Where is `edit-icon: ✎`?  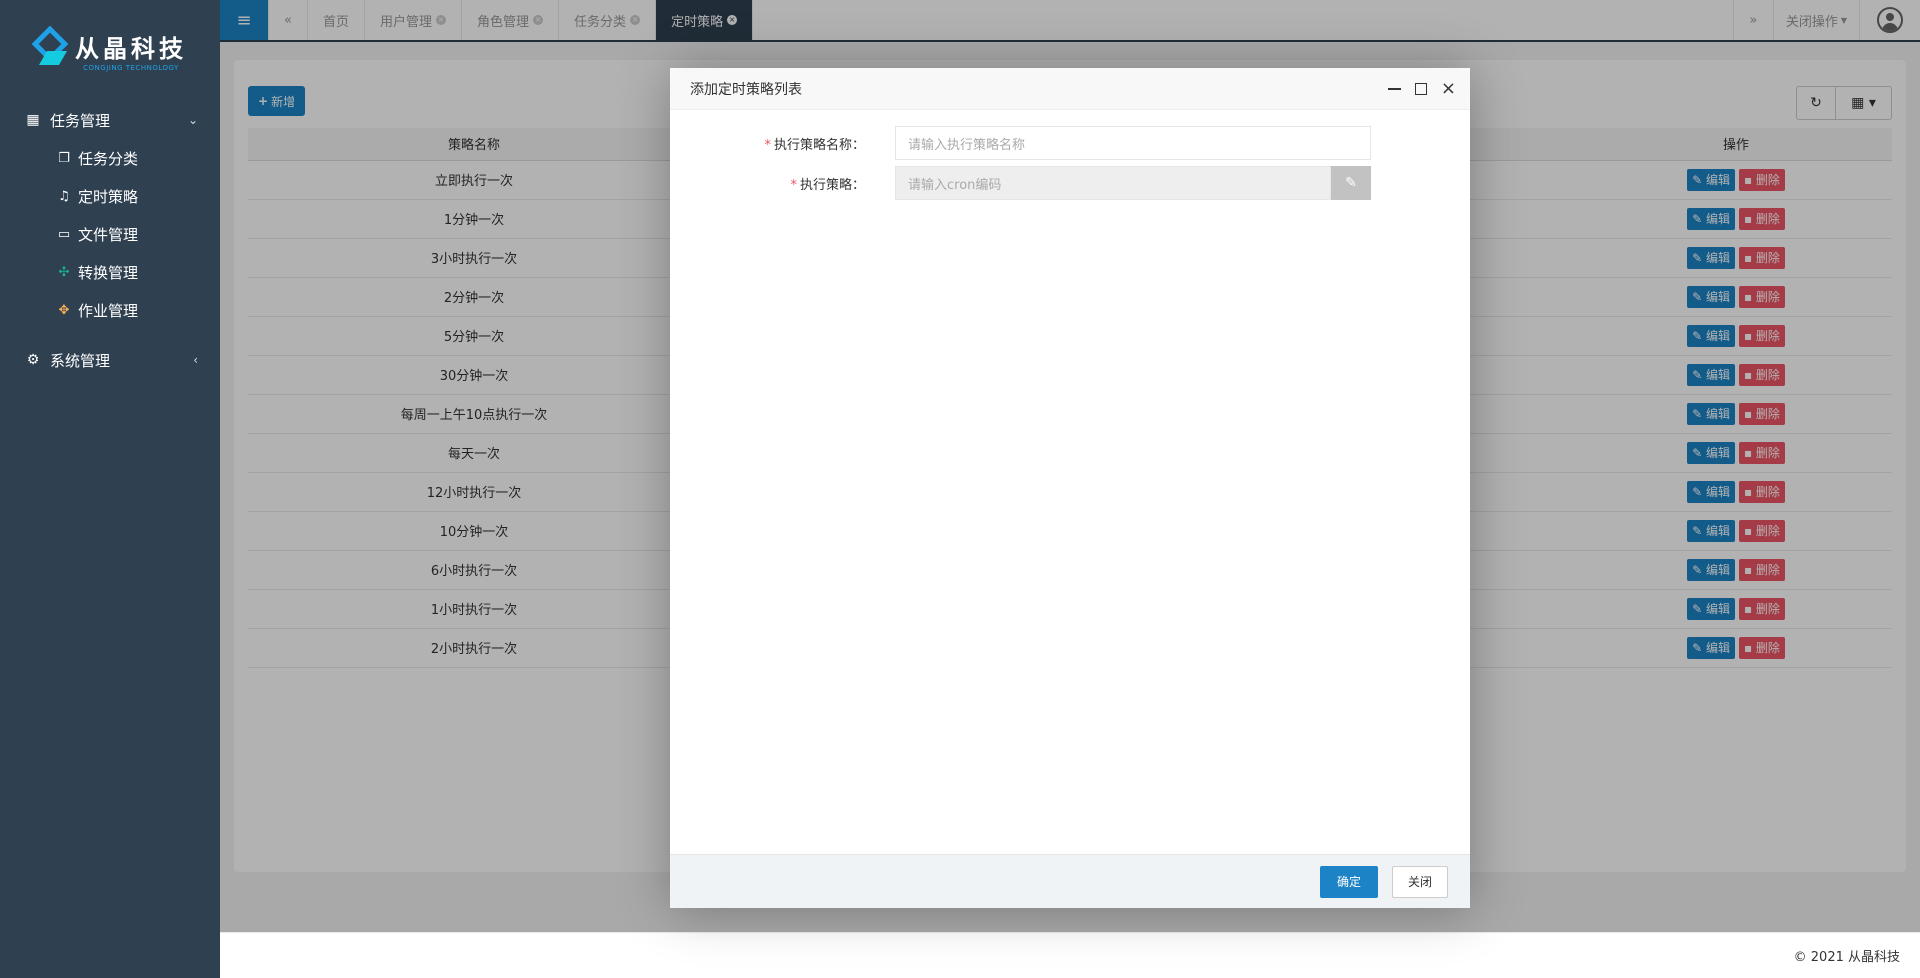 edit-icon: ✎ is located at coordinates (1351, 183).